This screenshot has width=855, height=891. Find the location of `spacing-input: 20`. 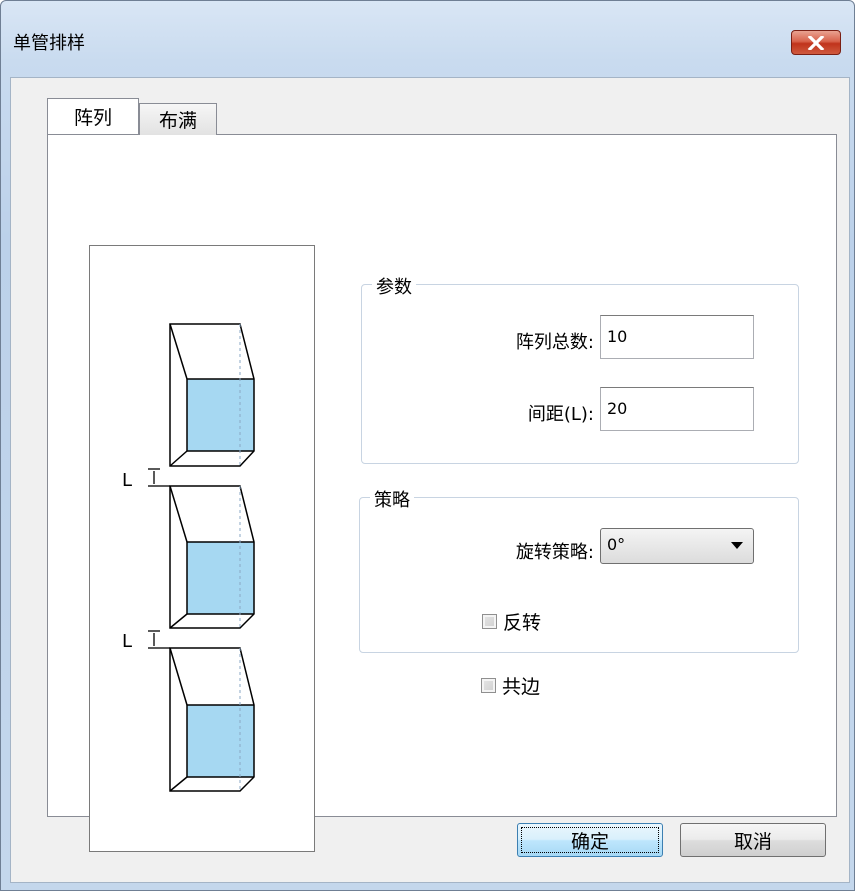

spacing-input: 20 is located at coordinates (677, 409).